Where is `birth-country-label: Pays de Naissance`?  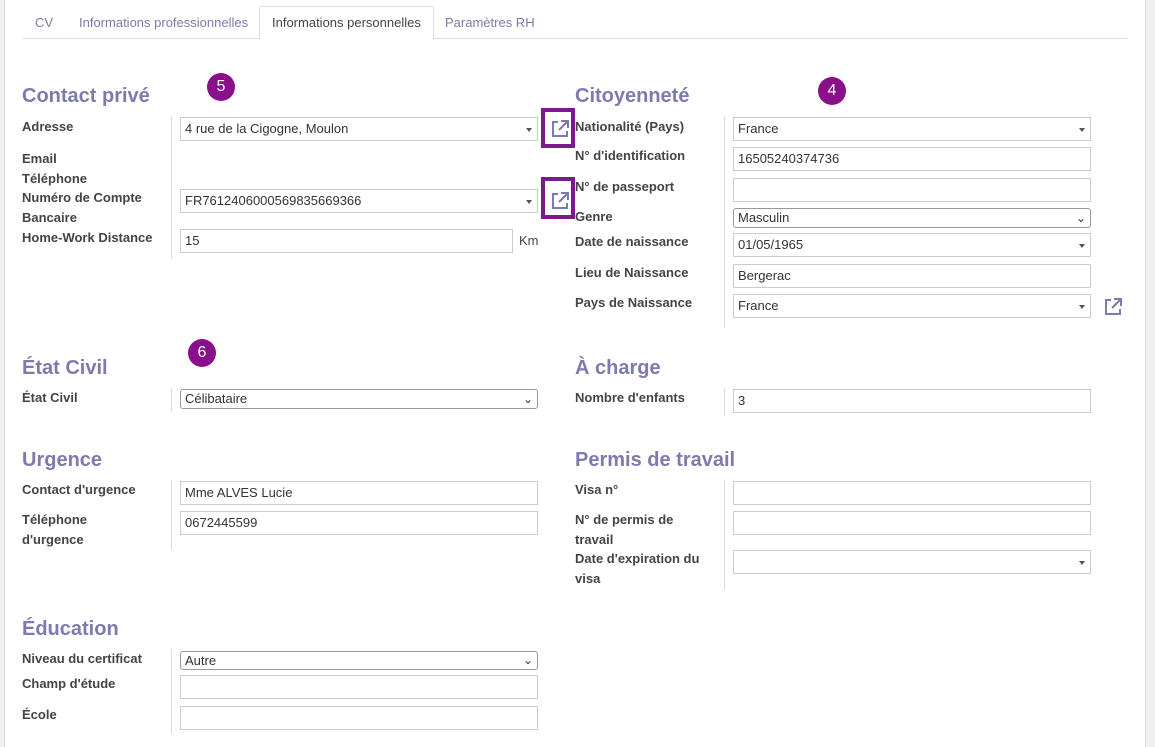
birth-country-label: Pays de Naissance is located at coordinates (634, 302).